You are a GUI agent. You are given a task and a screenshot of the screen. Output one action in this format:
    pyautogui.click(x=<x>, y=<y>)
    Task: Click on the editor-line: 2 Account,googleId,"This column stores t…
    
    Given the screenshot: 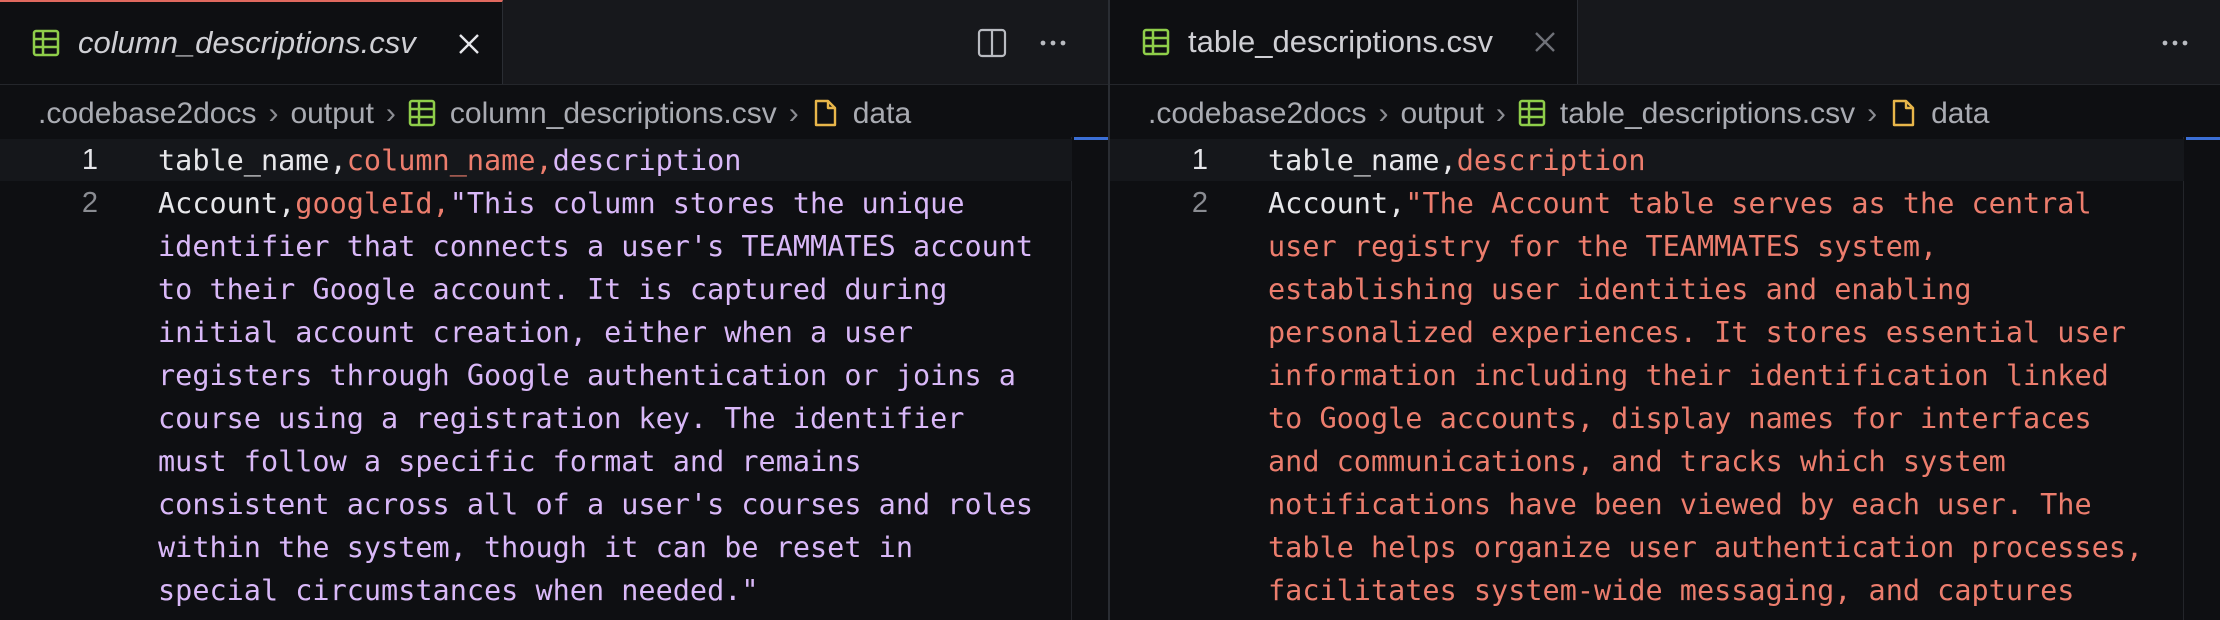 What is the action you would take?
    pyautogui.click(x=554, y=203)
    